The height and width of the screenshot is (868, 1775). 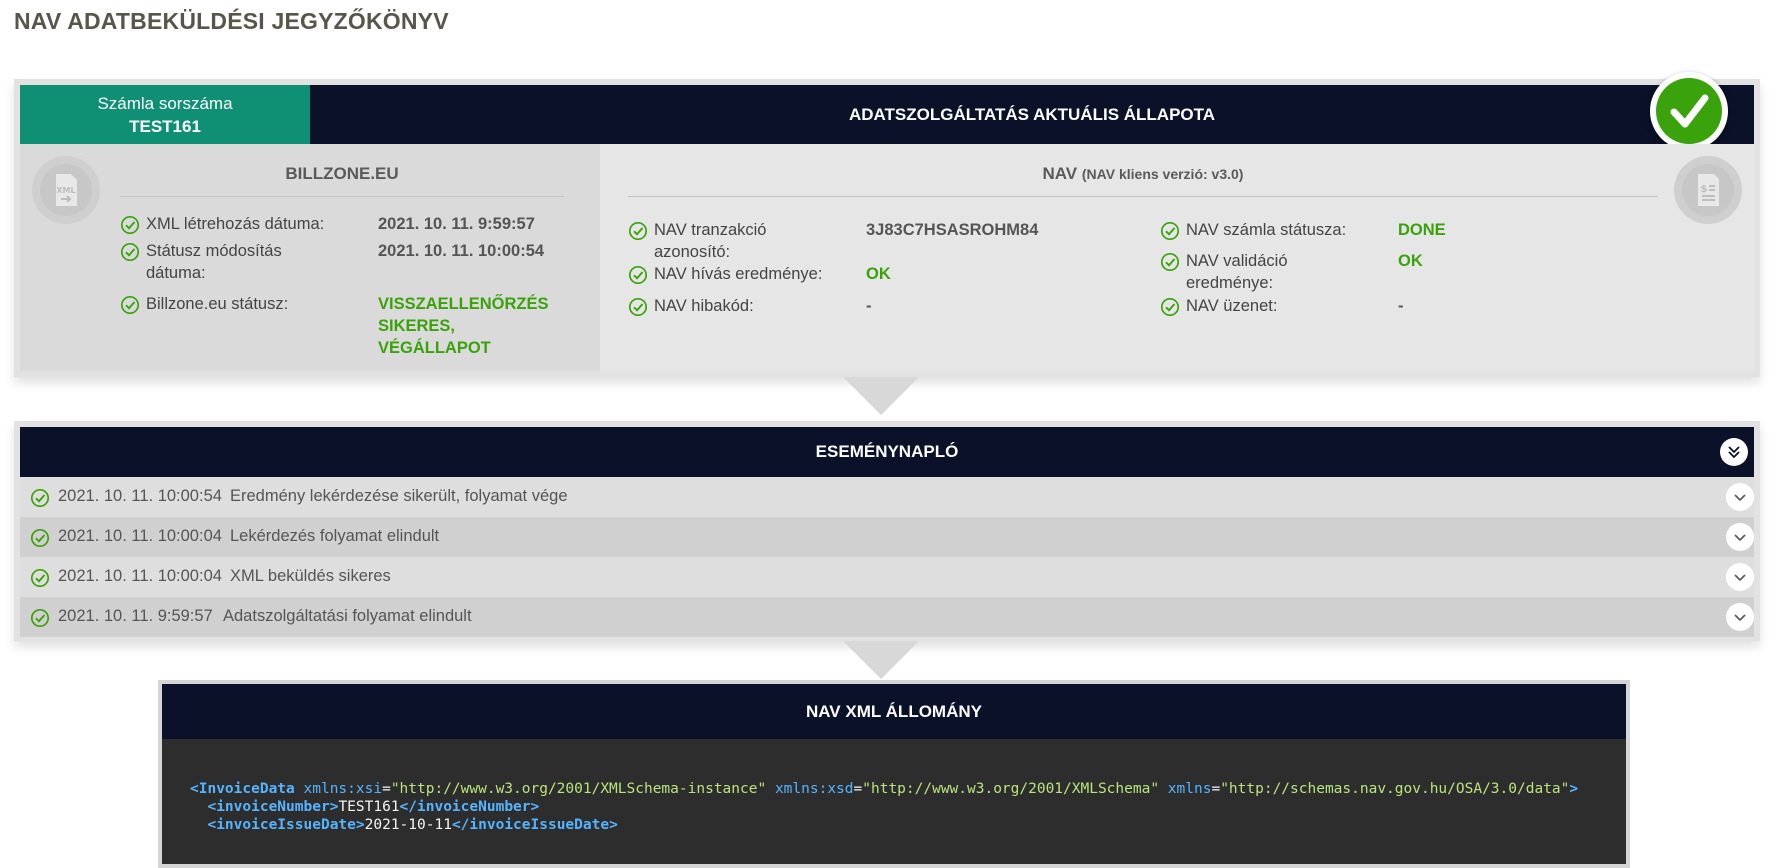 I want to click on invoice-number-label: Számla sorszáma, so click(x=165, y=103).